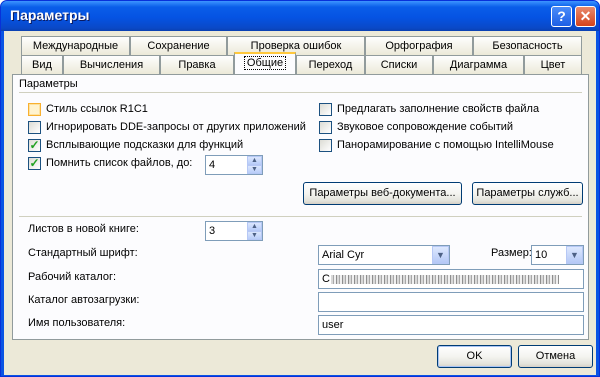 This screenshot has height=377, width=600. What do you see at coordinates (326, 279) in the screenshot?
I see `workdir-value: C` at bounding box center [326, 279].